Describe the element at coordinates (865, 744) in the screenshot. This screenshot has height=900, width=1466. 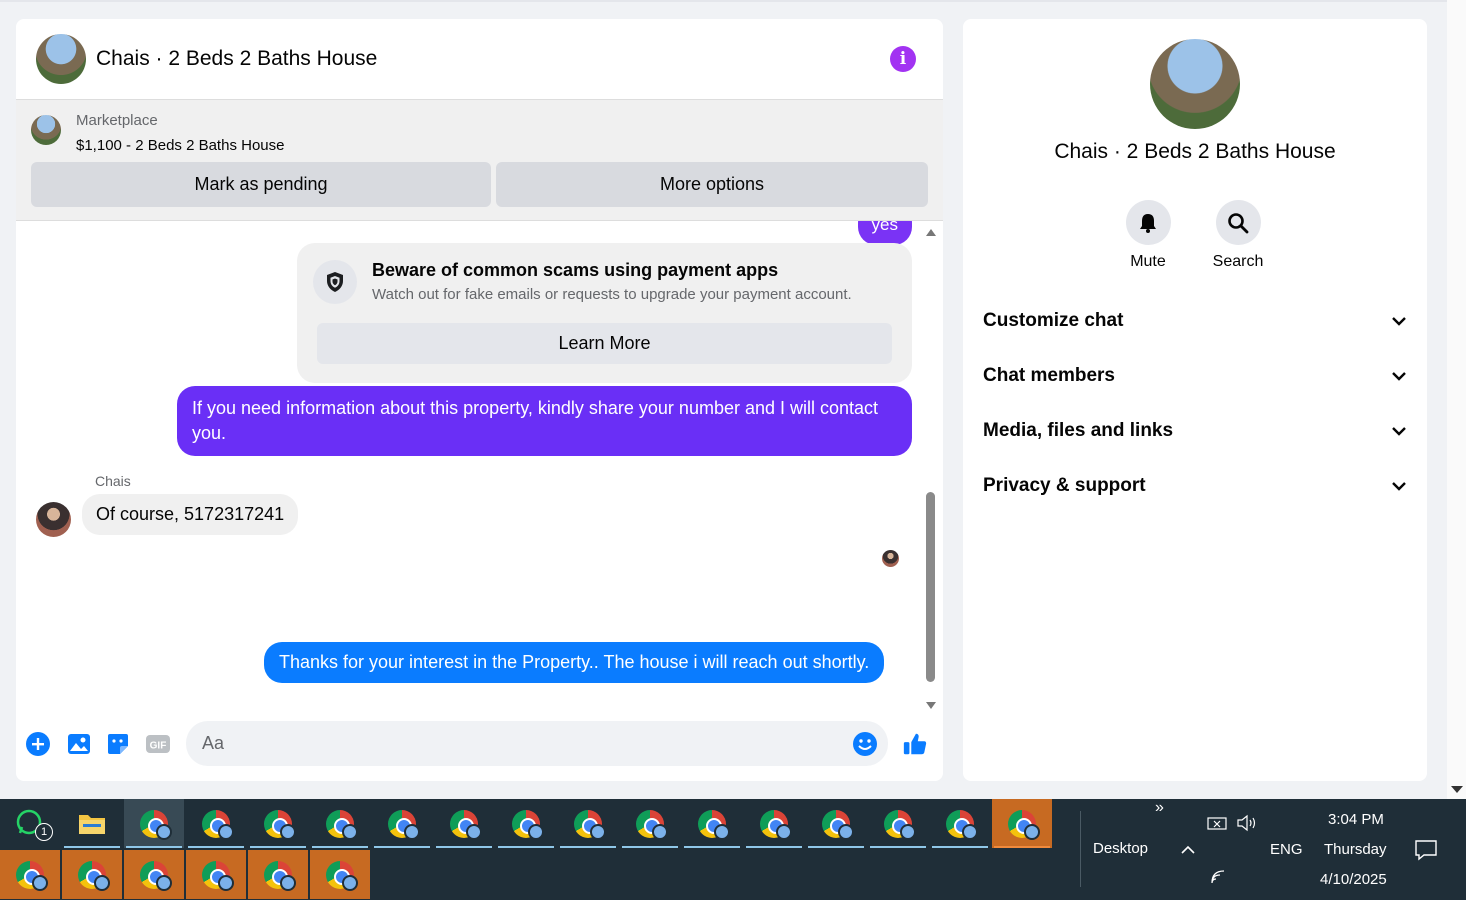
I see `emoji-icon` at that location.